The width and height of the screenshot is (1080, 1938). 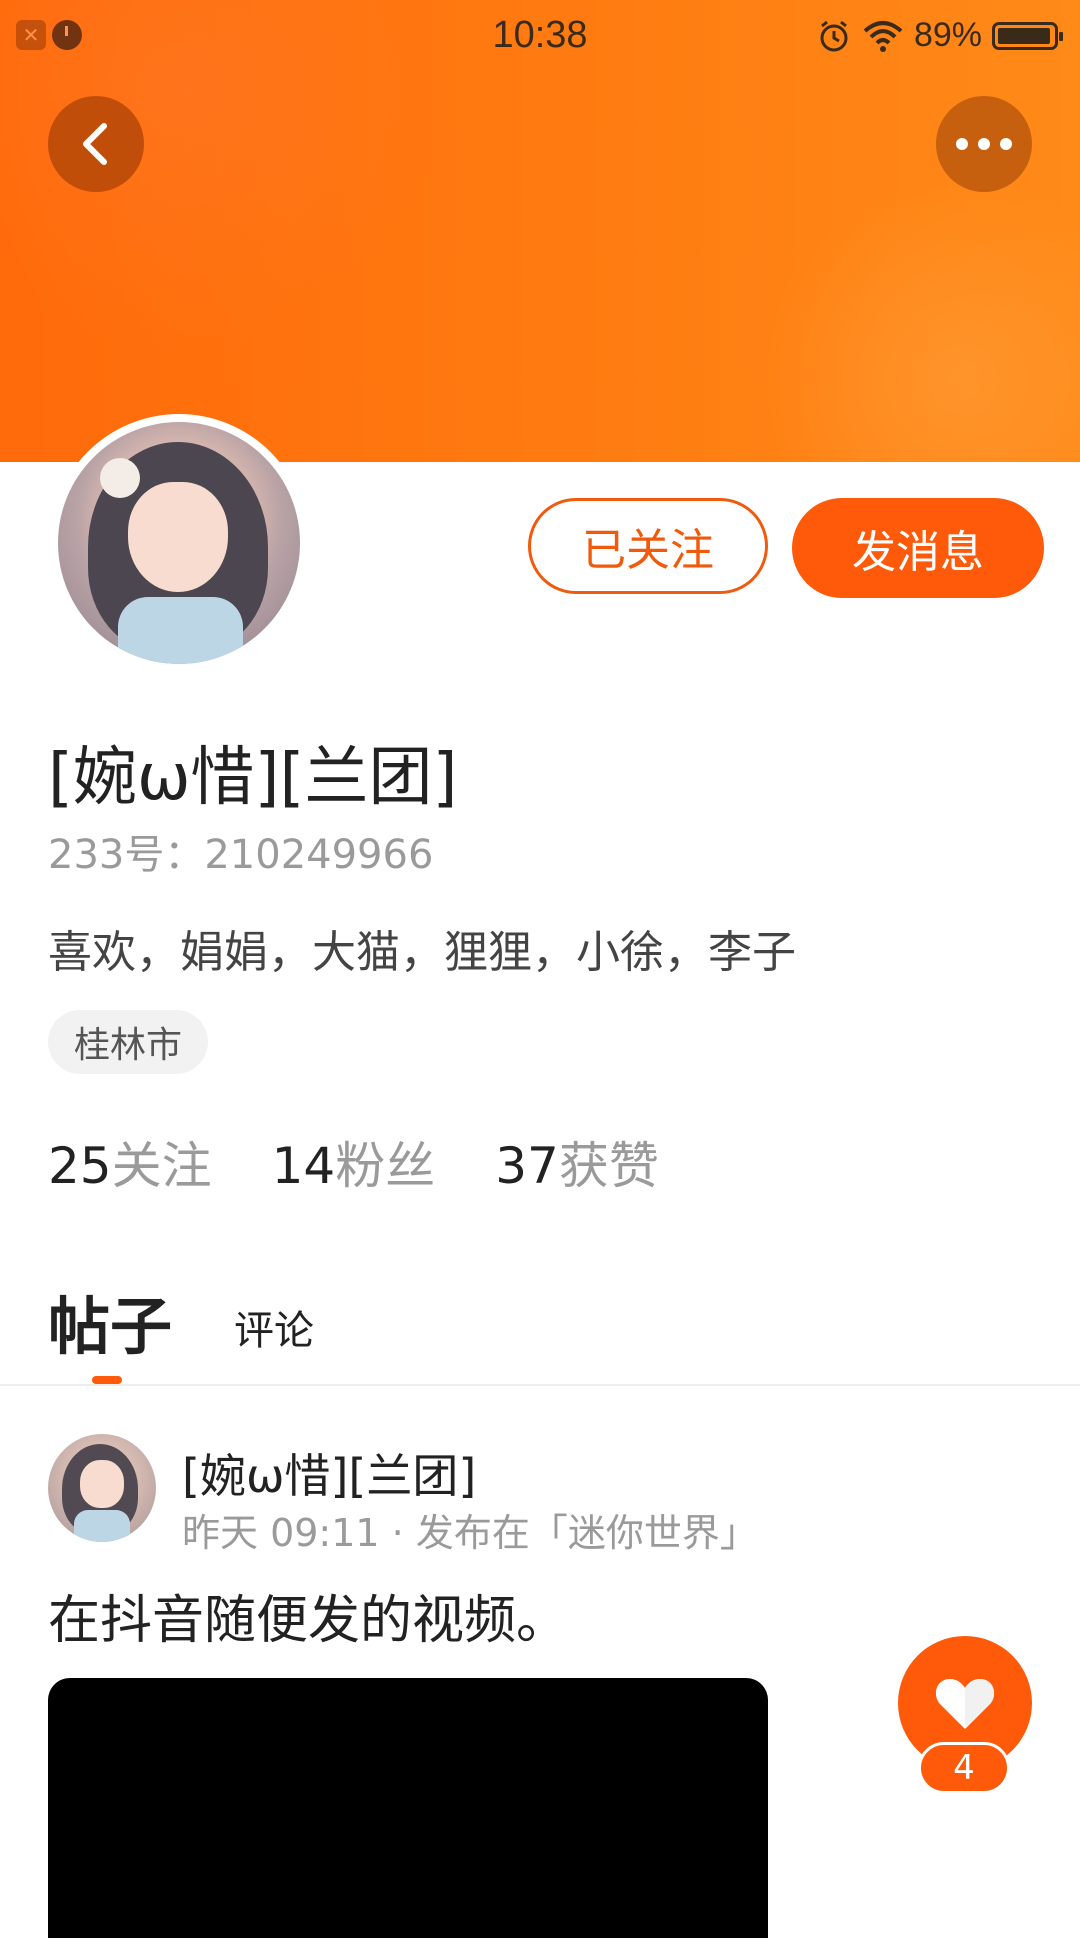 What do you see at coordinates (80, 1166) in the screenshot?
I see `stat-number: 25` at bounding box center [80, 1166].